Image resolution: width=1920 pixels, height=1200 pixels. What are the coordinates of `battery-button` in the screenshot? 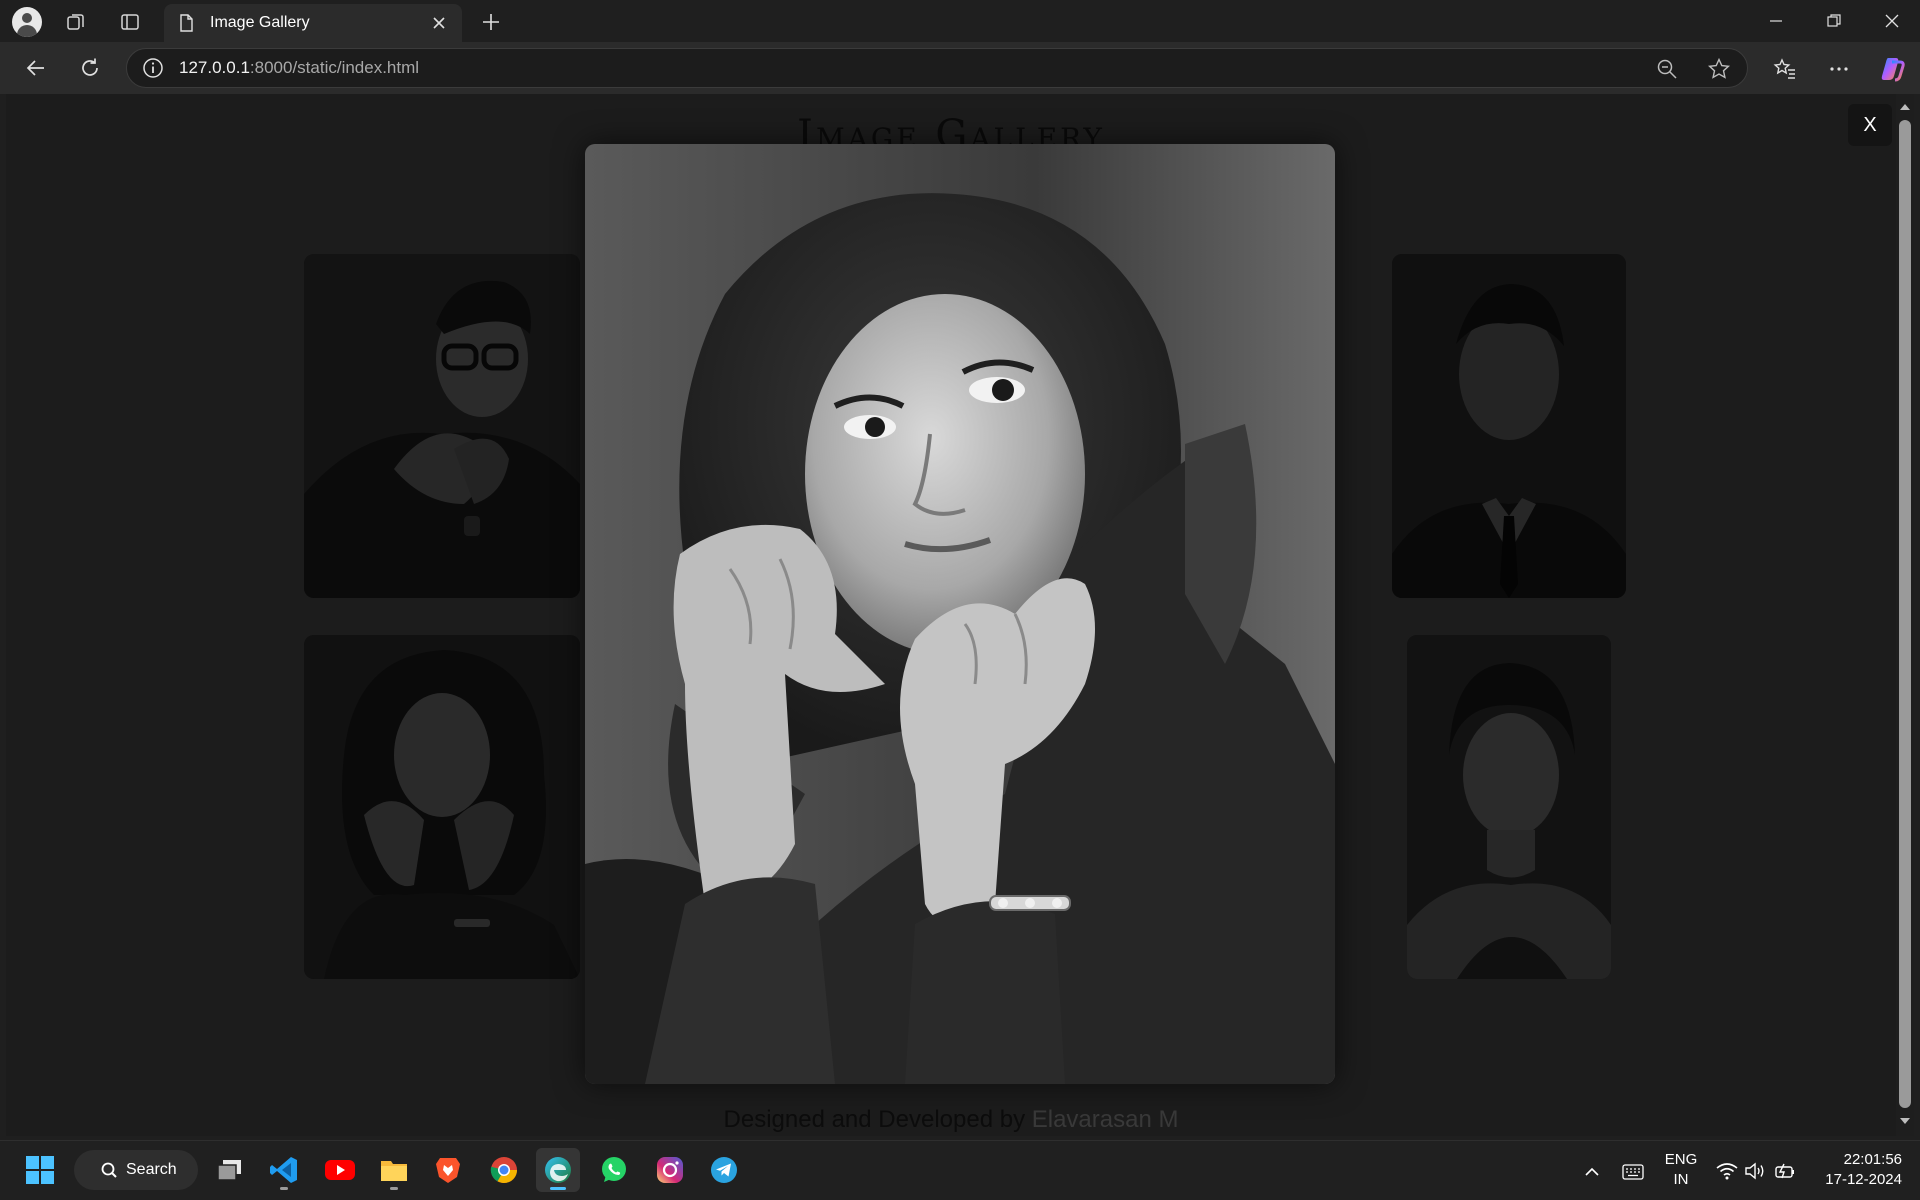 It's located at (1785, 1171).